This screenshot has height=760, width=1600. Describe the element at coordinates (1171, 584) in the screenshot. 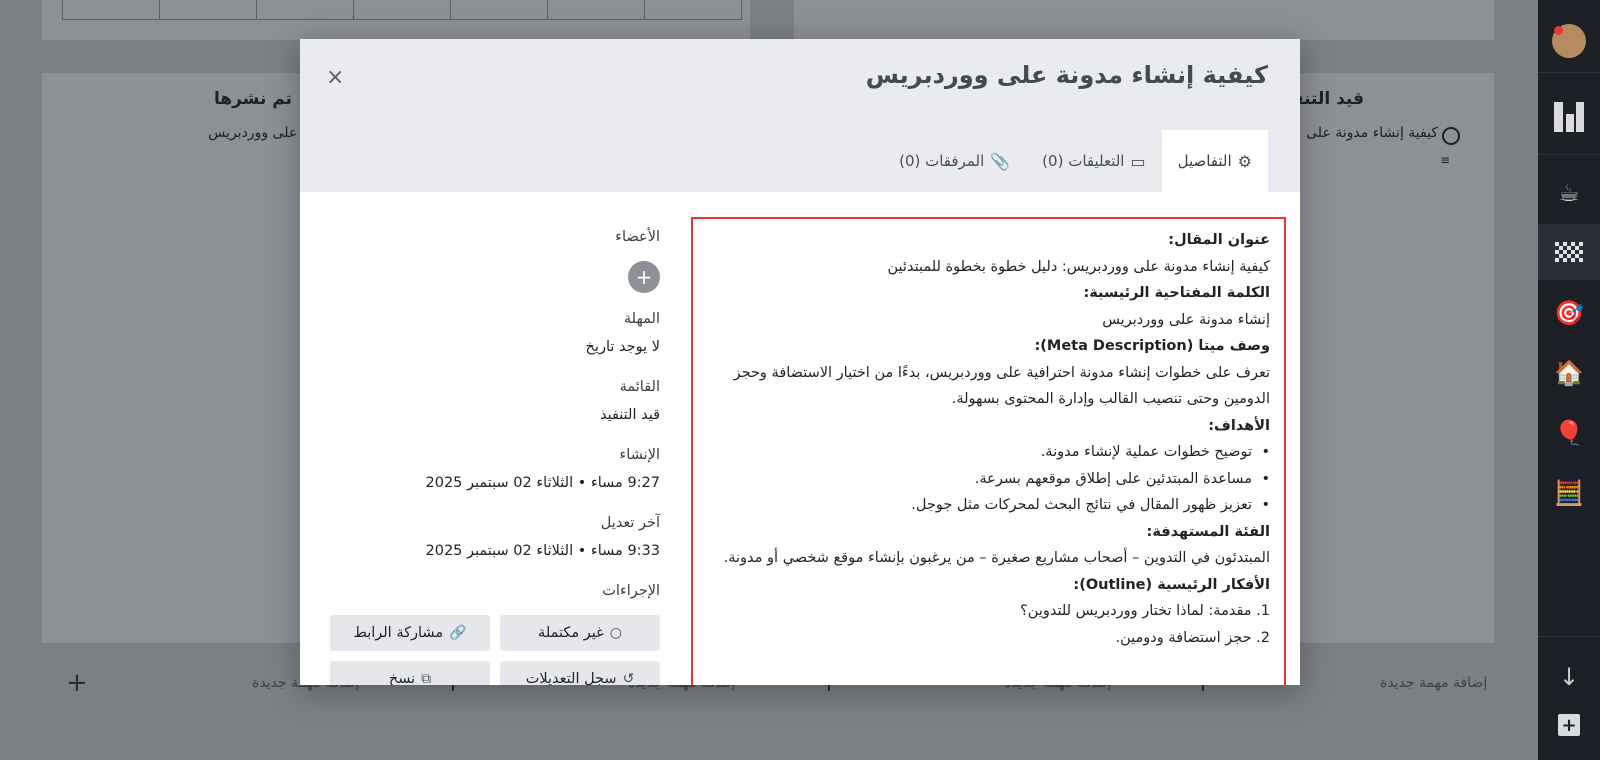

I see `outline-label: الأفكار الرئيسية (Outline):` at that location.